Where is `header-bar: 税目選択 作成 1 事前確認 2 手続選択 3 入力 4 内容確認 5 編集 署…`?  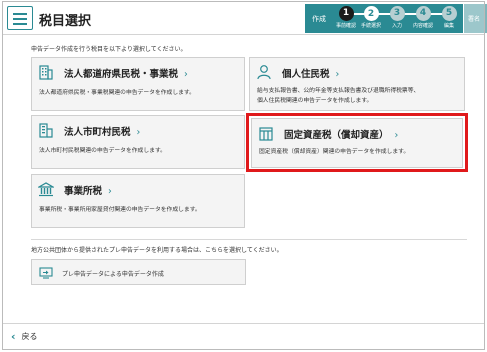 header-bar: 税目選択 作成 1 事前確認 2 手続選択 3 入力 4 内容確認 5 編集 署… is located at coordinates (245, 18).